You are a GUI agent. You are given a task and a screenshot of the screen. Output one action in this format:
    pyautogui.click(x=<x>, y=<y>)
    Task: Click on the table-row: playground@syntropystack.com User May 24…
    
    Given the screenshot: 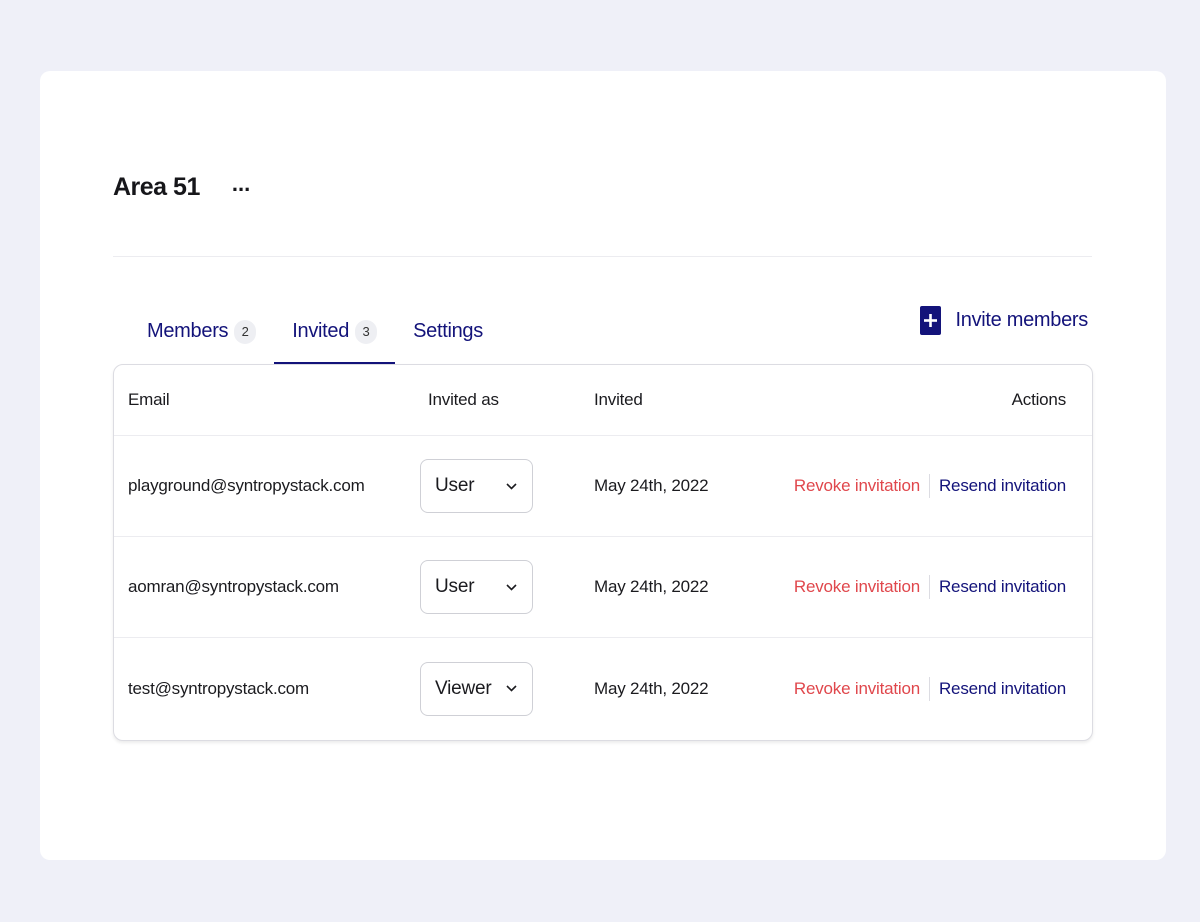 What is the action you would take?
    pyautogui.click(x=603, y=486)
    